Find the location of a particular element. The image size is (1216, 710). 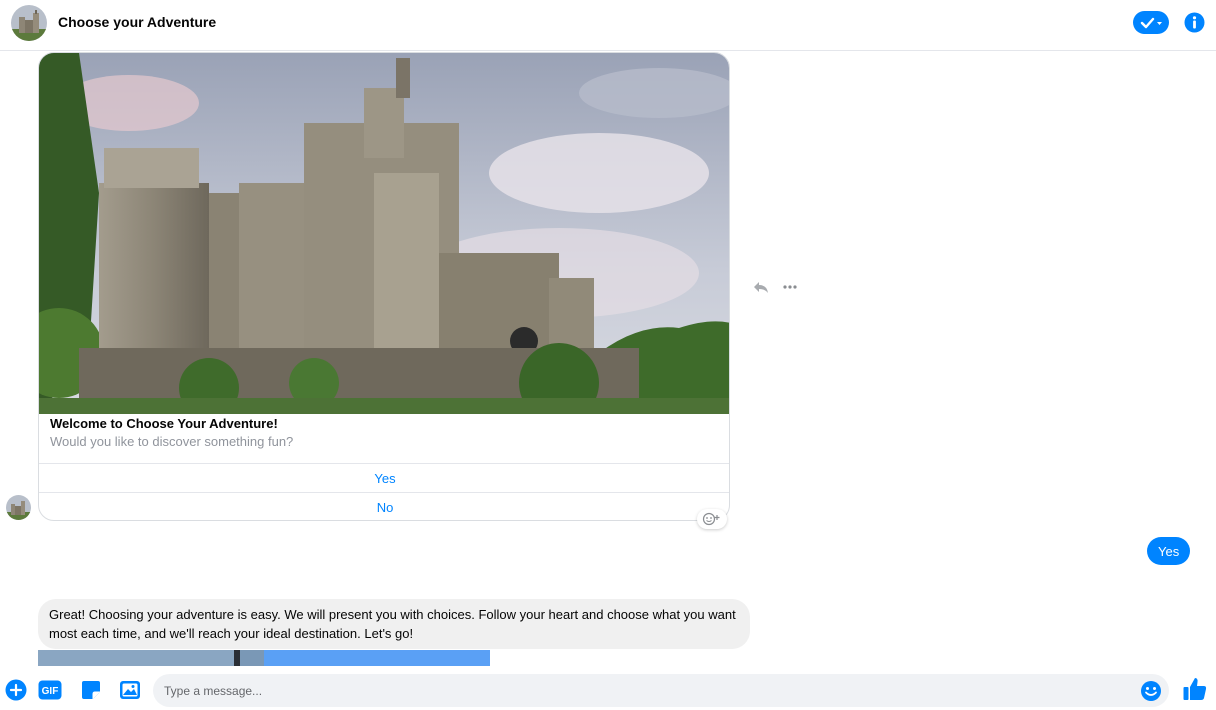

emoji-button is located at coordinates (1151, 691).